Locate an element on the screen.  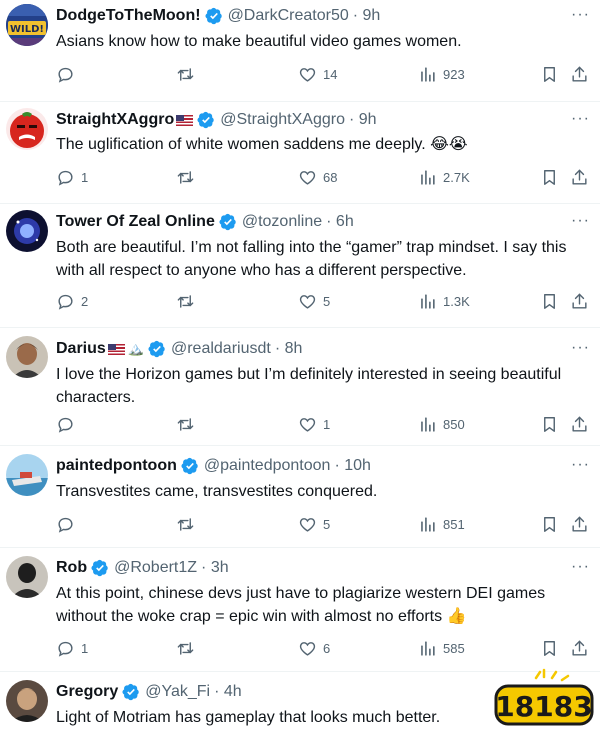
watermark-text: 18183 is located at coordinates (543, 706).